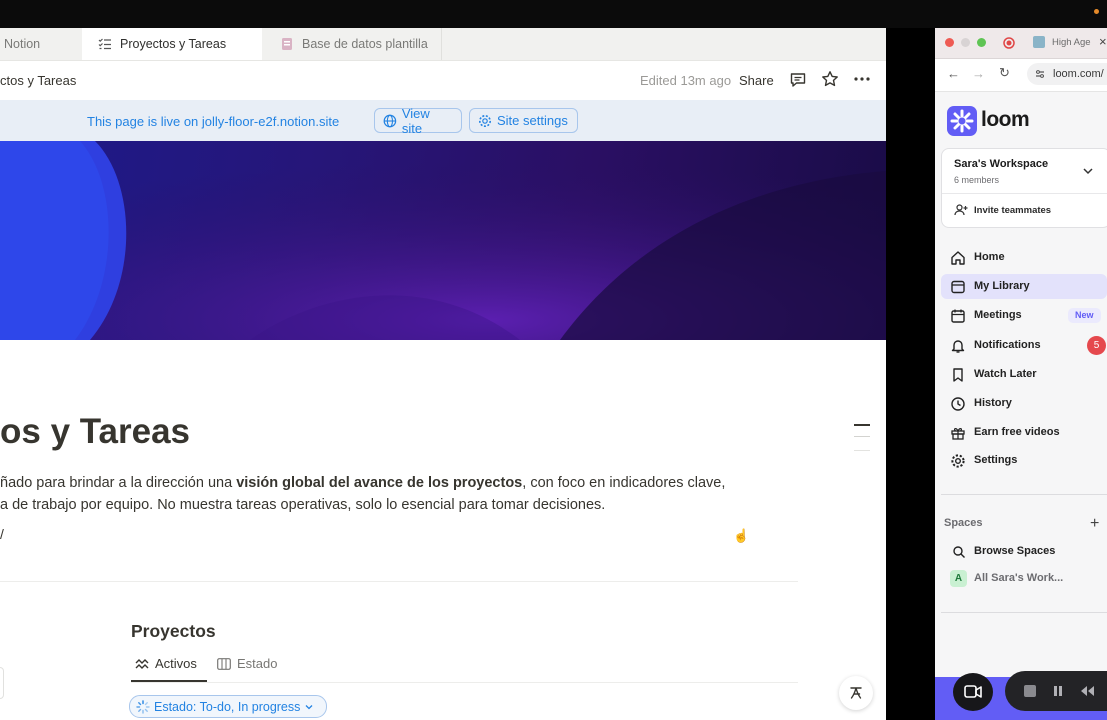  Describe the element at coordinates (1012, 210) in the screenshot. I see `invite-teammates-button: Invite teammates` at that location.